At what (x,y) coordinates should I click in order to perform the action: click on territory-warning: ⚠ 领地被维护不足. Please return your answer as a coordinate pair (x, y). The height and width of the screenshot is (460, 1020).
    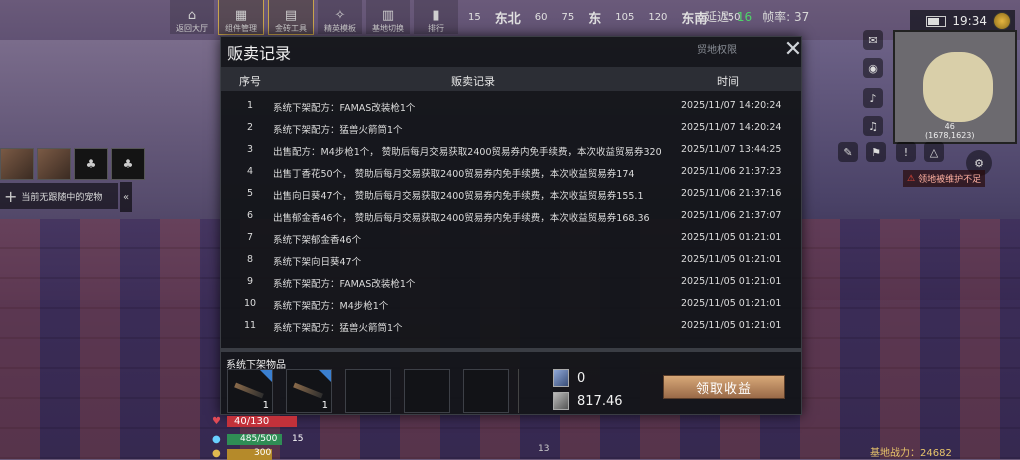
    Looking at the image, I should click on (944, 178).